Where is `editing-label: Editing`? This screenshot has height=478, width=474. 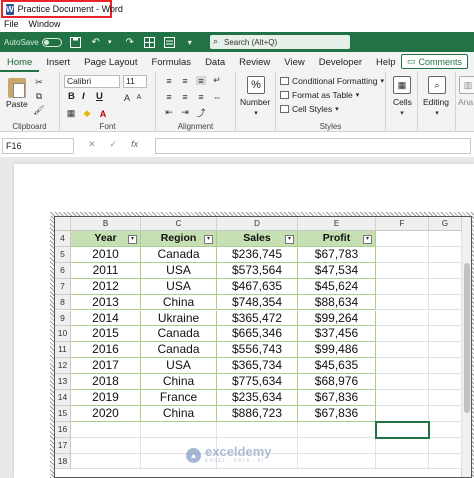 editing-label: Editing is located at coordinates (436, 102).